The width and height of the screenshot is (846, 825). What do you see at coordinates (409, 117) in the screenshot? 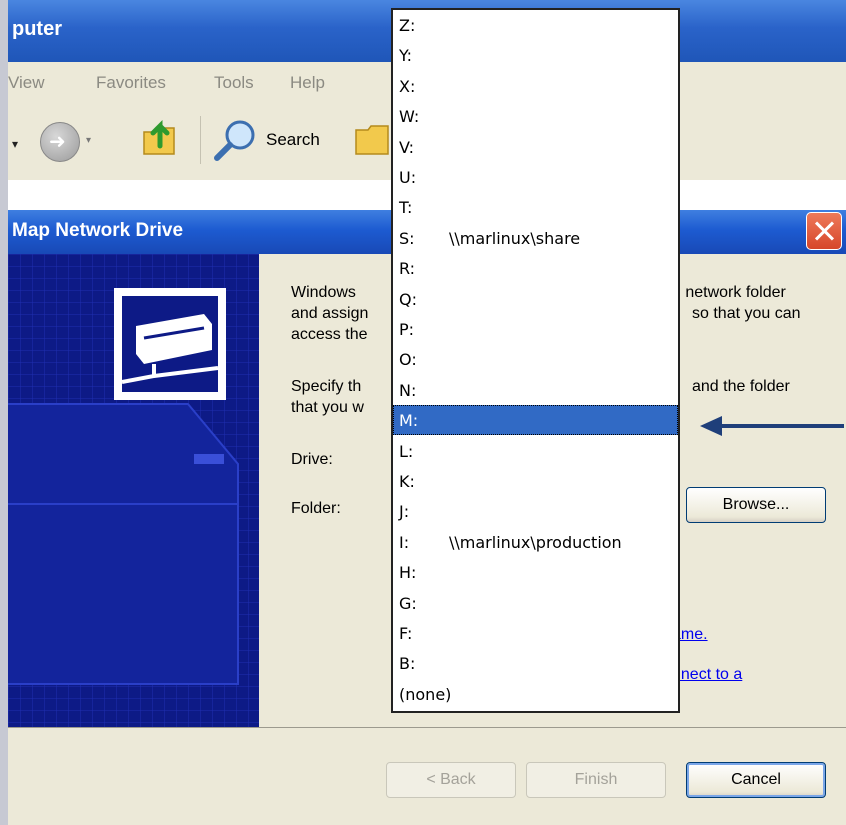
I see `drive-letter: W:` at bounding box center [409, 117].